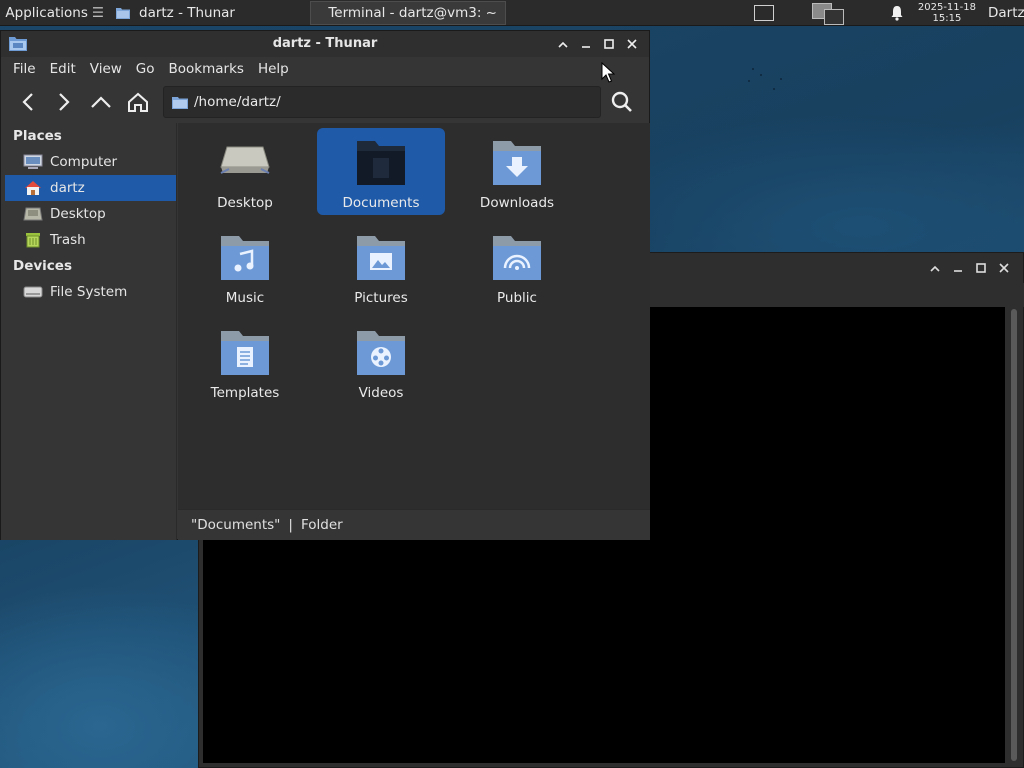 This screenshot has width=1024, height=768. I want to click on toolbar: /home/dartz/, so click(325, 102).